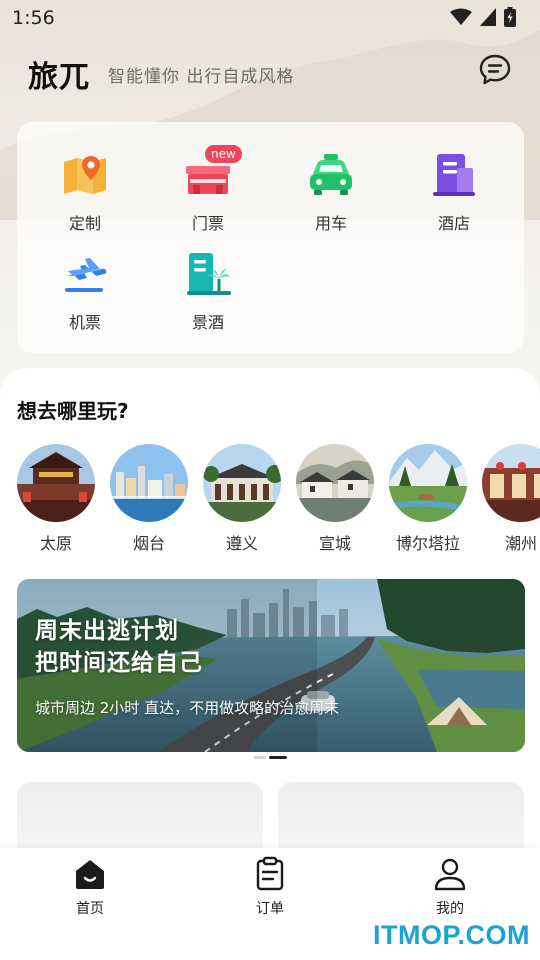  Describe the element at coordinates (85, 294) in the screenshot. I see `service-flights: 机票` at that location.